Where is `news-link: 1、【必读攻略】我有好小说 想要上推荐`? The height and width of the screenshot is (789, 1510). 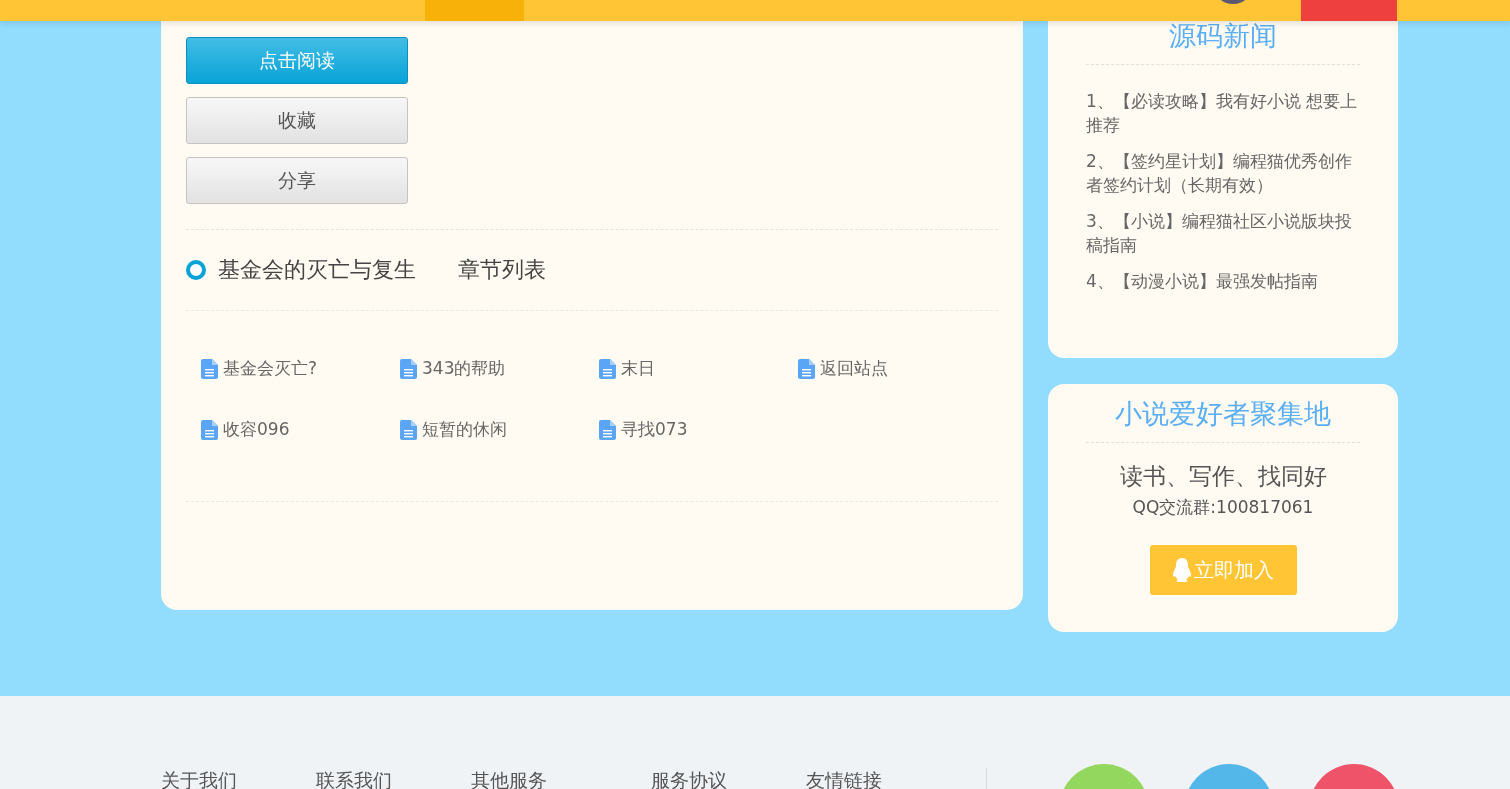 news-link: 1、【必读攻略】我有好小说 想要上推荐 is located at coordinates (1223, 113).